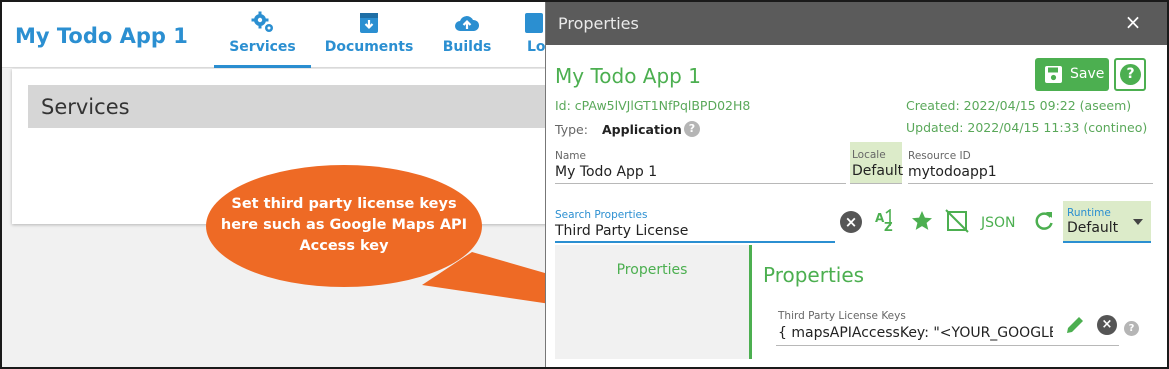 This screenshot has width=1169, height=369. Describe the element at coordinates (695, 225) in the screenshot. I see `search-properties-input: Search Properties Third Party License` at that location.